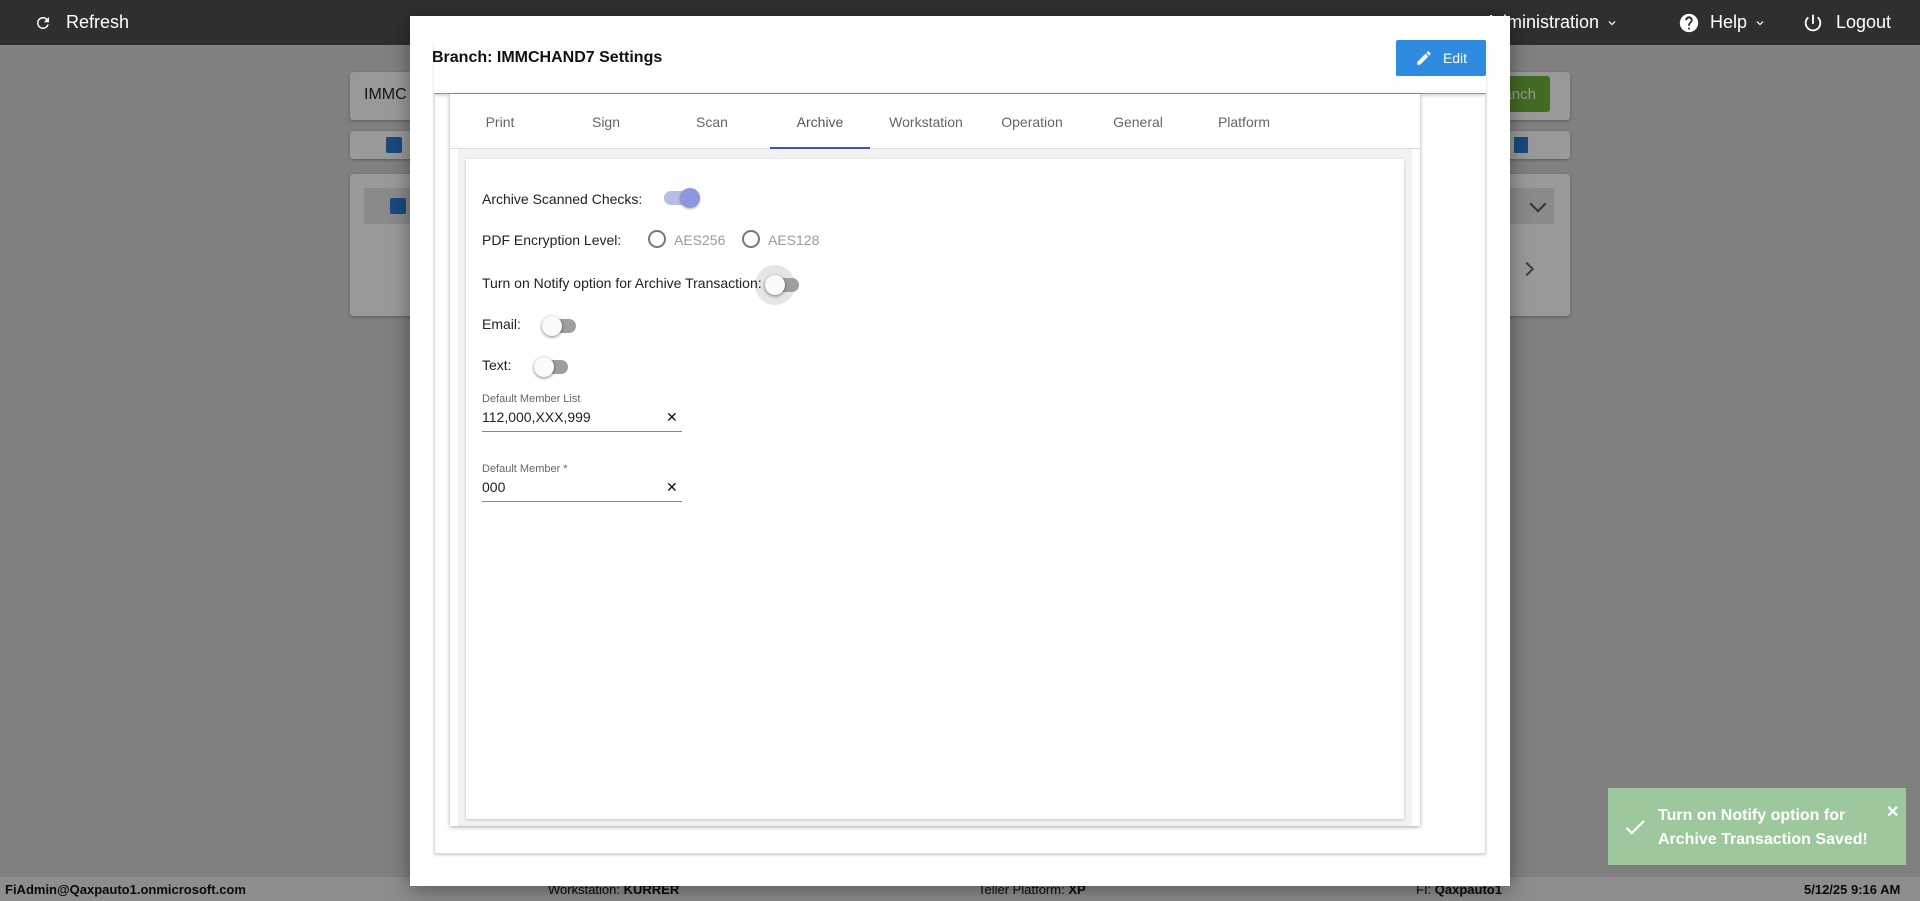  Describe the element at coordinates (1892, 812) in the screenshot. I see `close-icon: ✕` at that location.